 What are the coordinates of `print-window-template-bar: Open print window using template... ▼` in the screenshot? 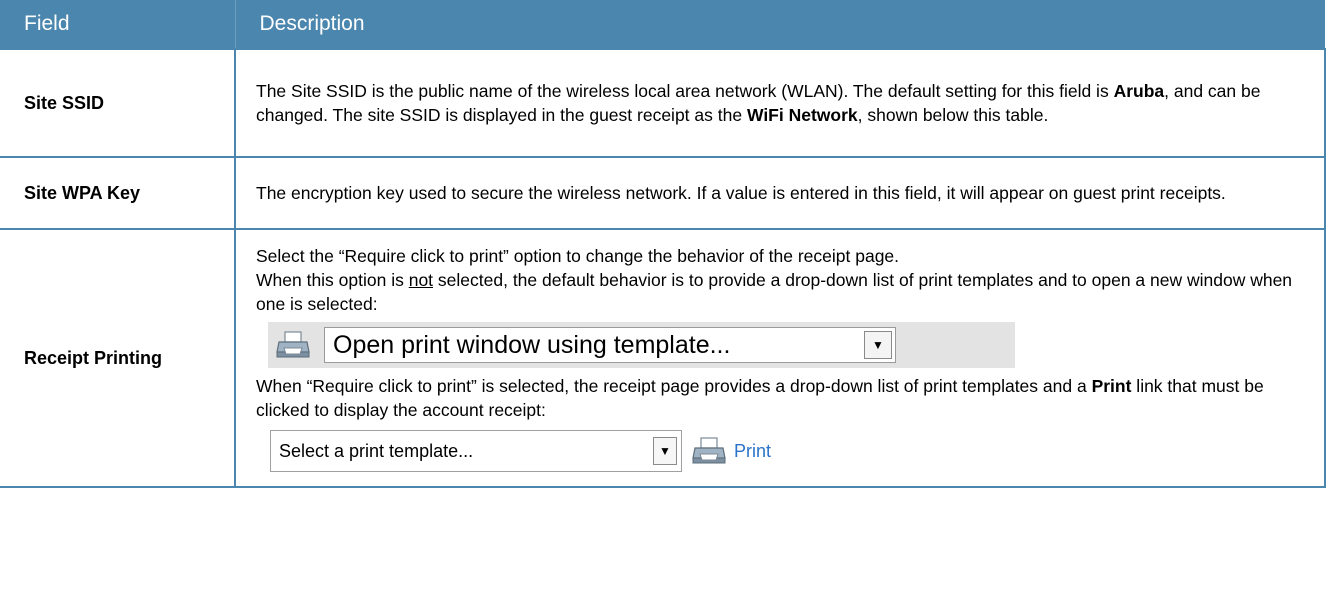 It's located at (641, 345).